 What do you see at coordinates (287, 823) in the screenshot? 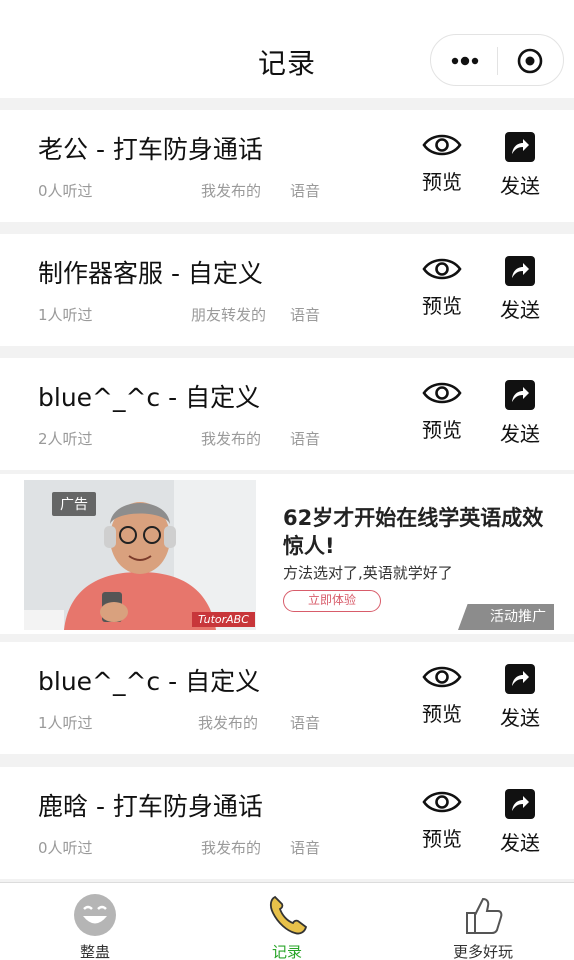
I see `record-card: 鹿晗 - 打车防身通话 0人听过 我发布的 语音 预览 发送` at bounding box center [287, 823].